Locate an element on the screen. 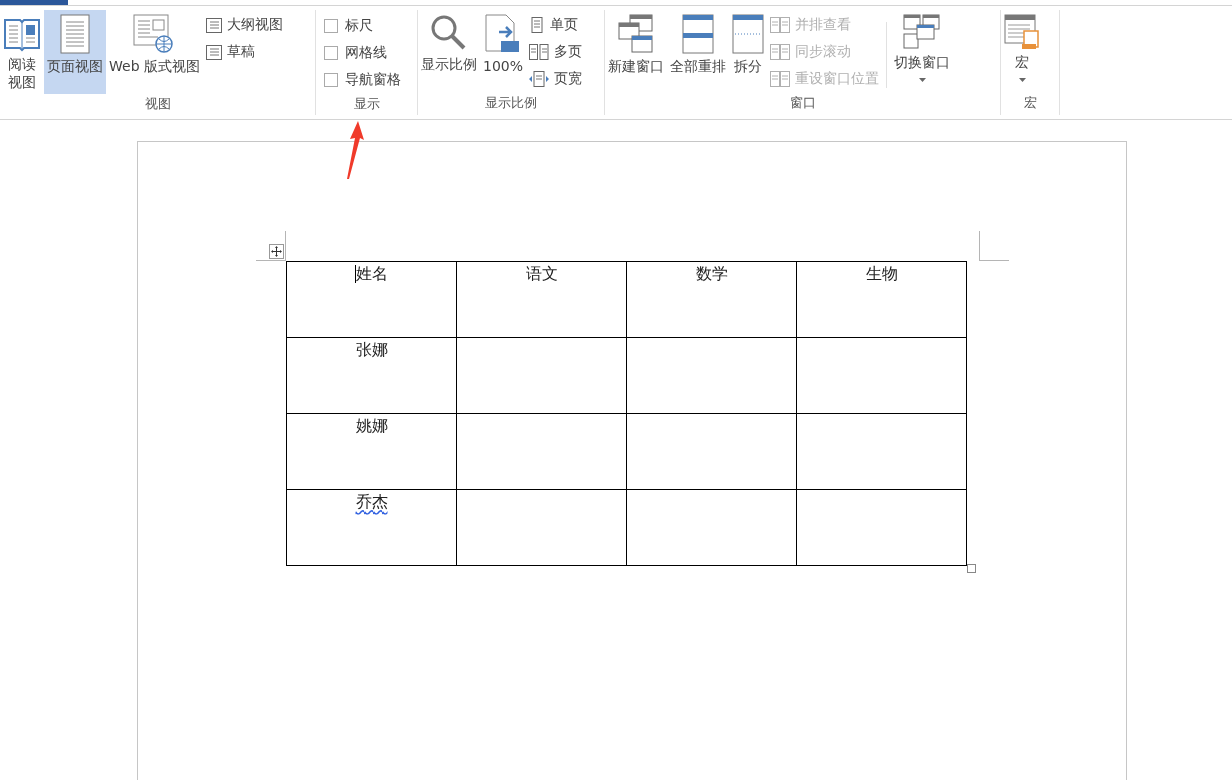 The height and width of the screenshot is (780, 1232). window-button: 新建窗口 is located at coordinates (636, 52).